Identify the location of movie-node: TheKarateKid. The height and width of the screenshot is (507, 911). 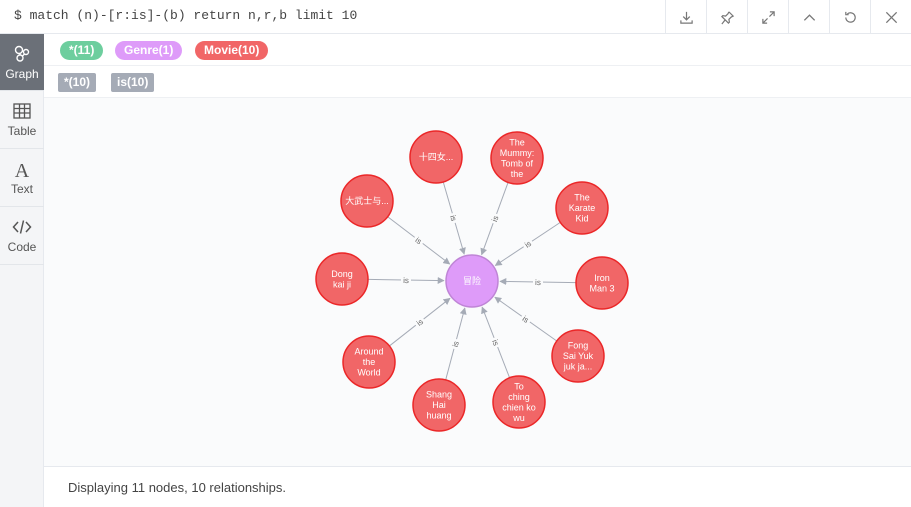
(582, 208).